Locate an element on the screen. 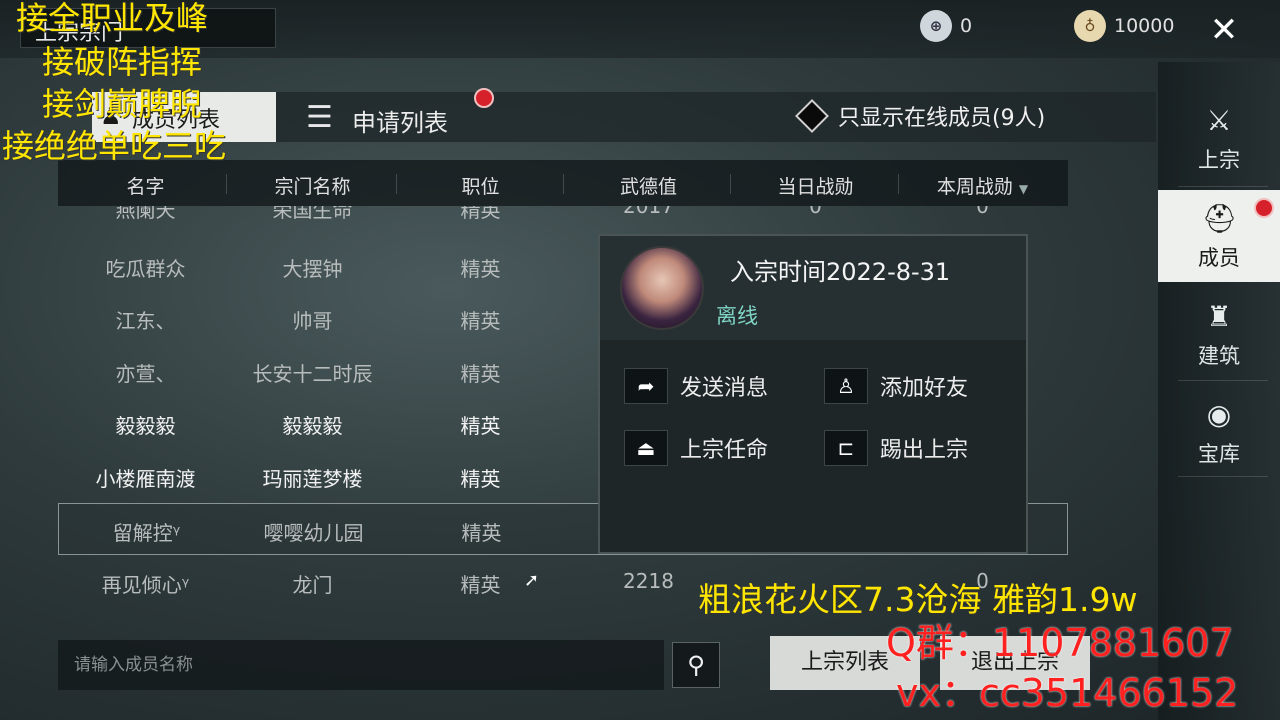 This screenshot has height=720, width=1280. currency-2-value: 10000 is located at coordinates (1144, 26).